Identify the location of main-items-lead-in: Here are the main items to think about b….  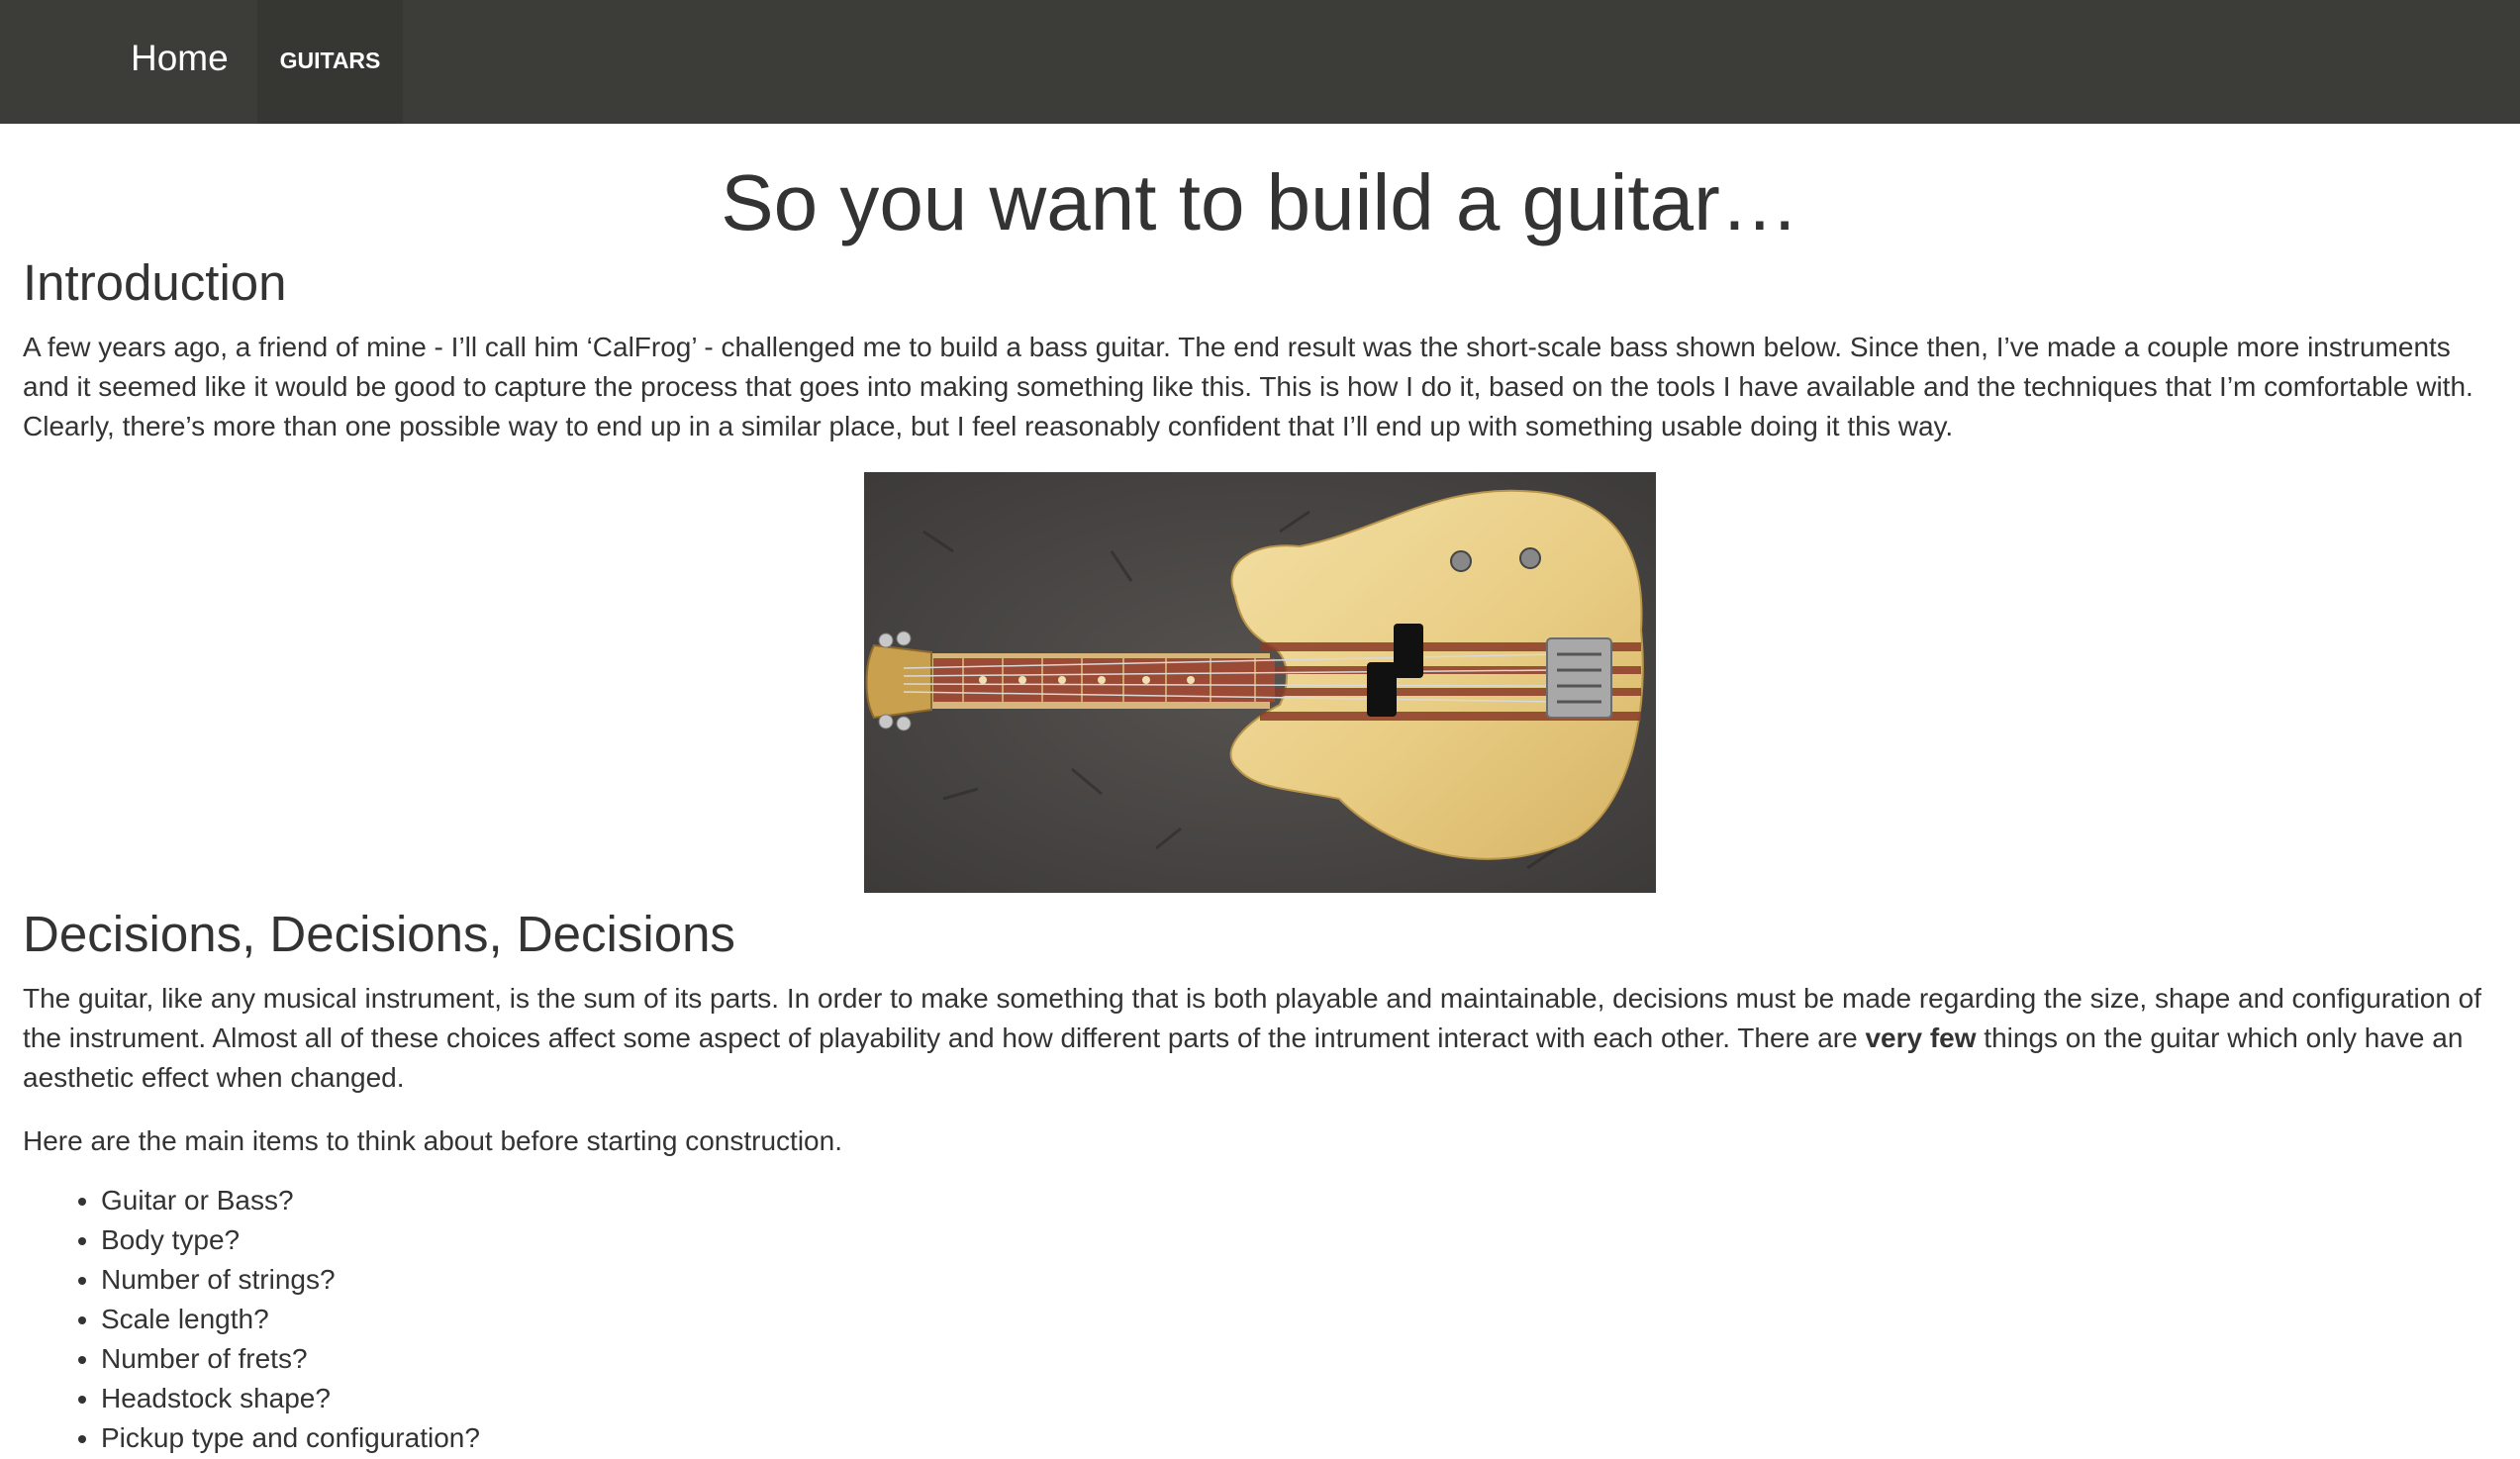
(432, 1140).